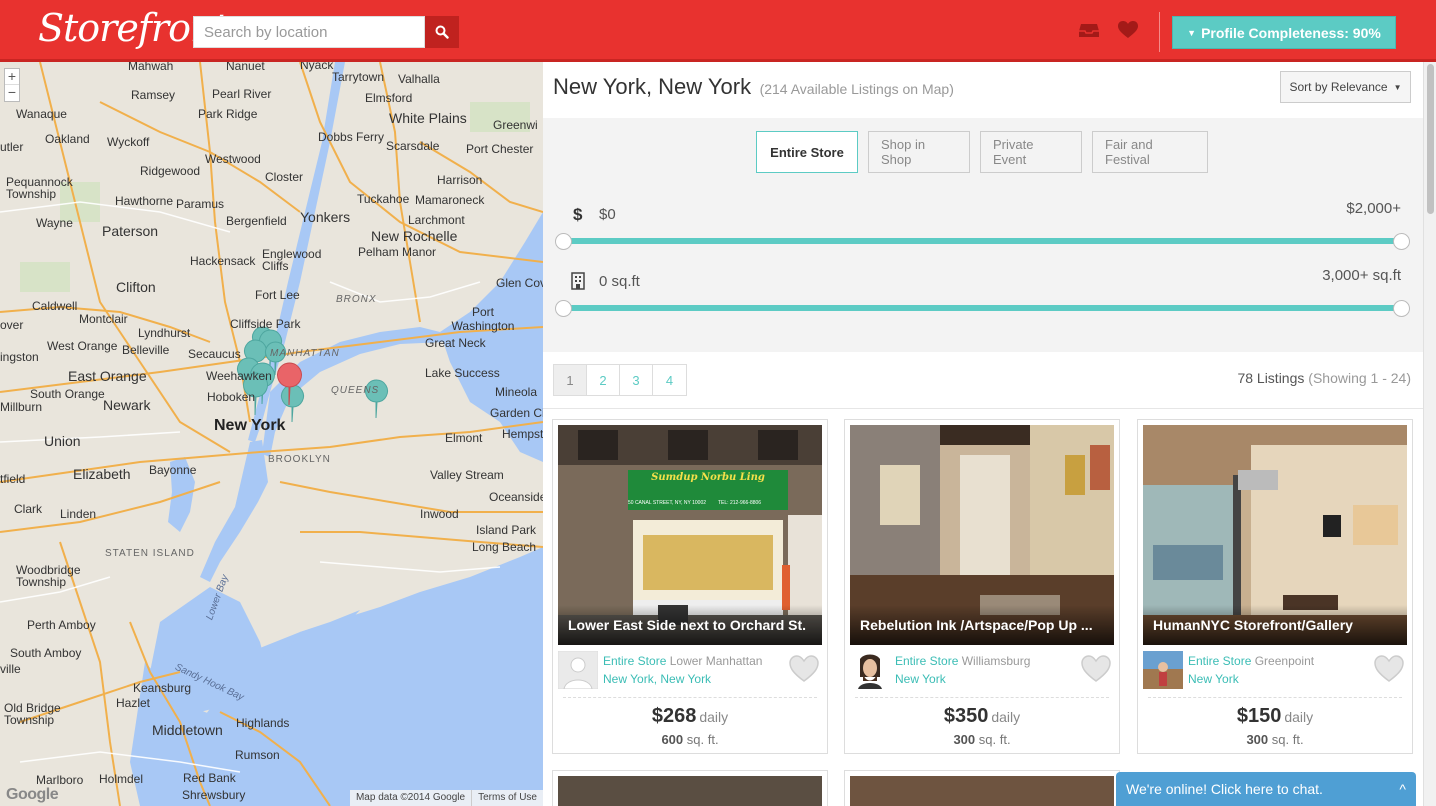  What do you see at coordinates (1192, 32) in the screenshot?
I see `caret-down-icon: ▼` at bounding box center [1192, 32].